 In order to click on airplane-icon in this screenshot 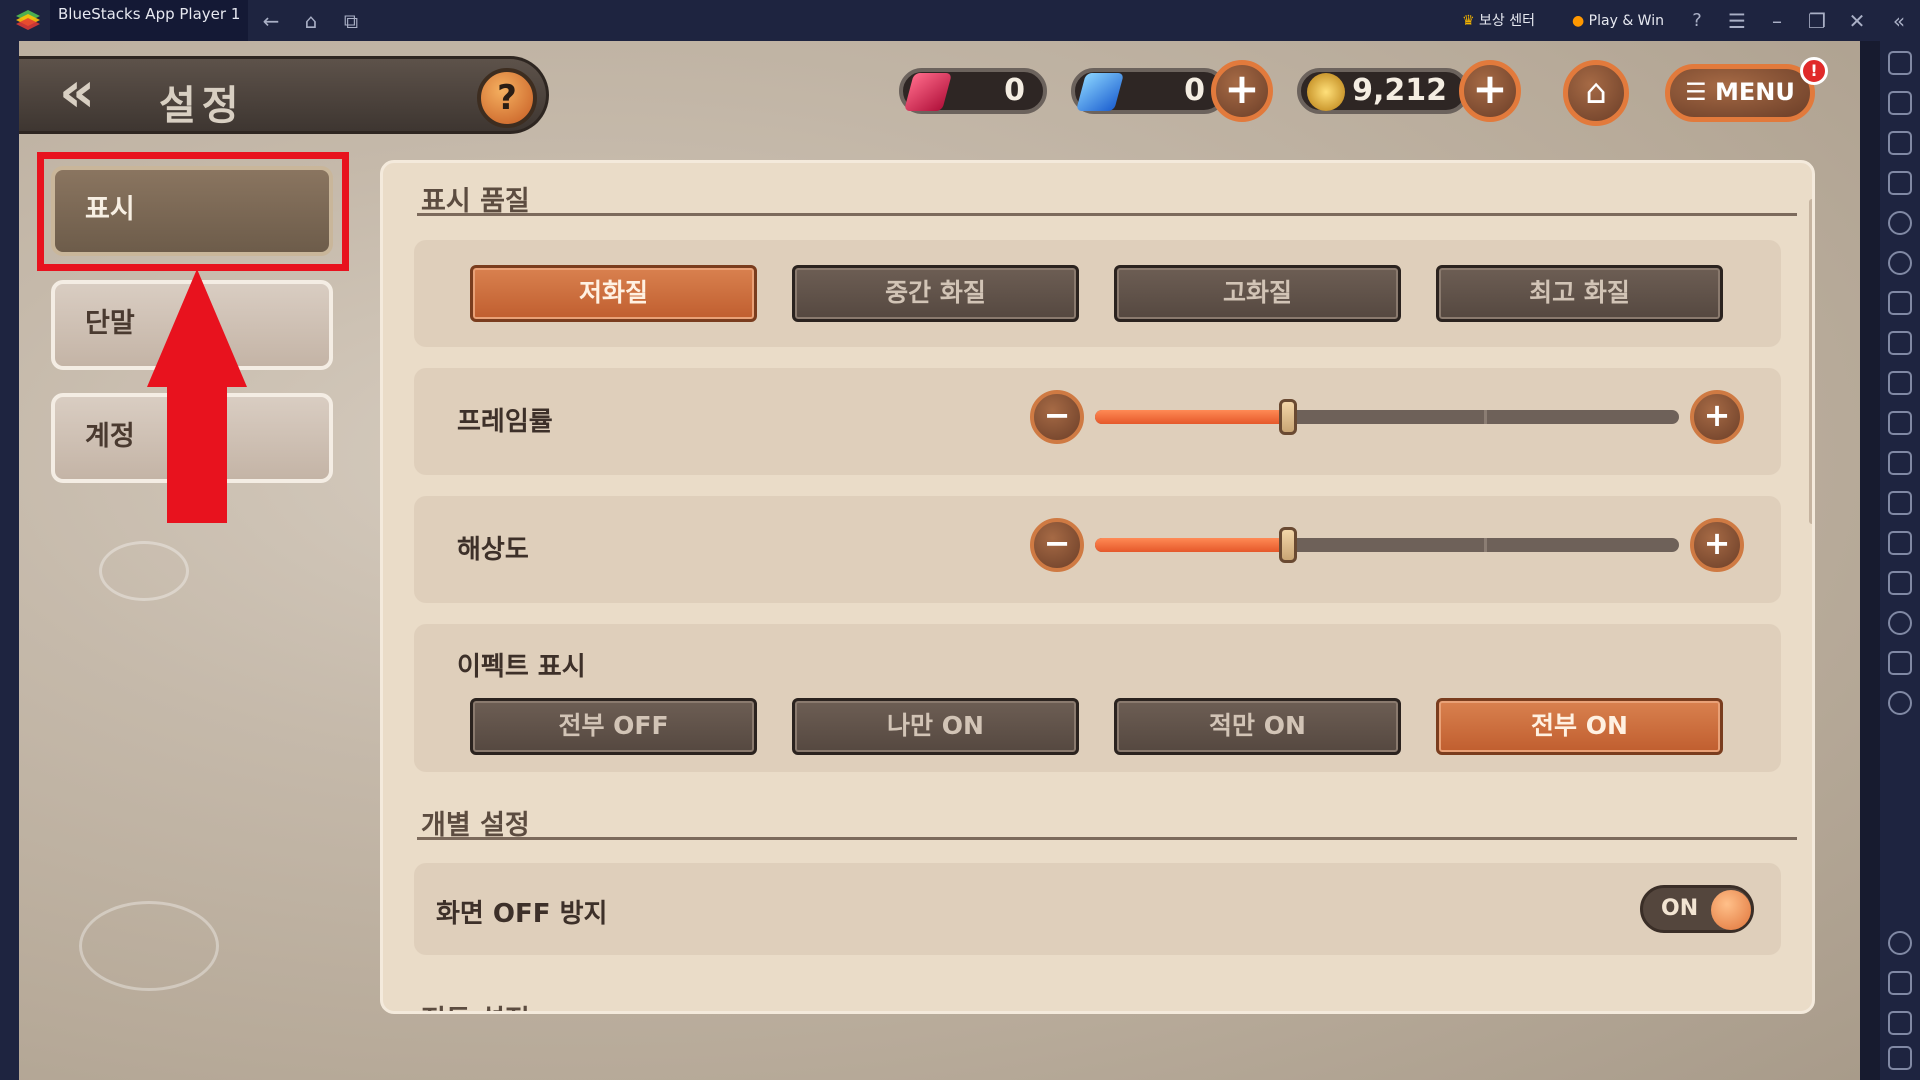, I will do `click(1900, 503)`.